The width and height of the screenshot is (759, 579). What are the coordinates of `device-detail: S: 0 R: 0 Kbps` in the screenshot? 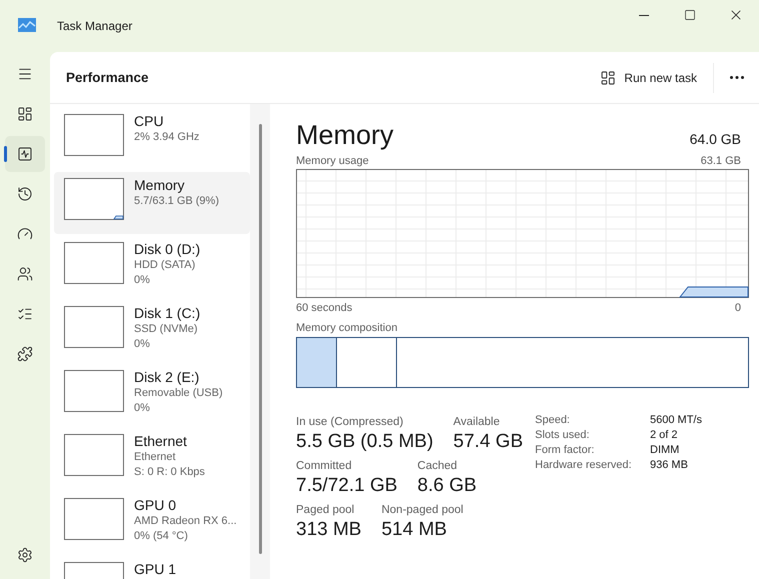 It's located at (169, 472).